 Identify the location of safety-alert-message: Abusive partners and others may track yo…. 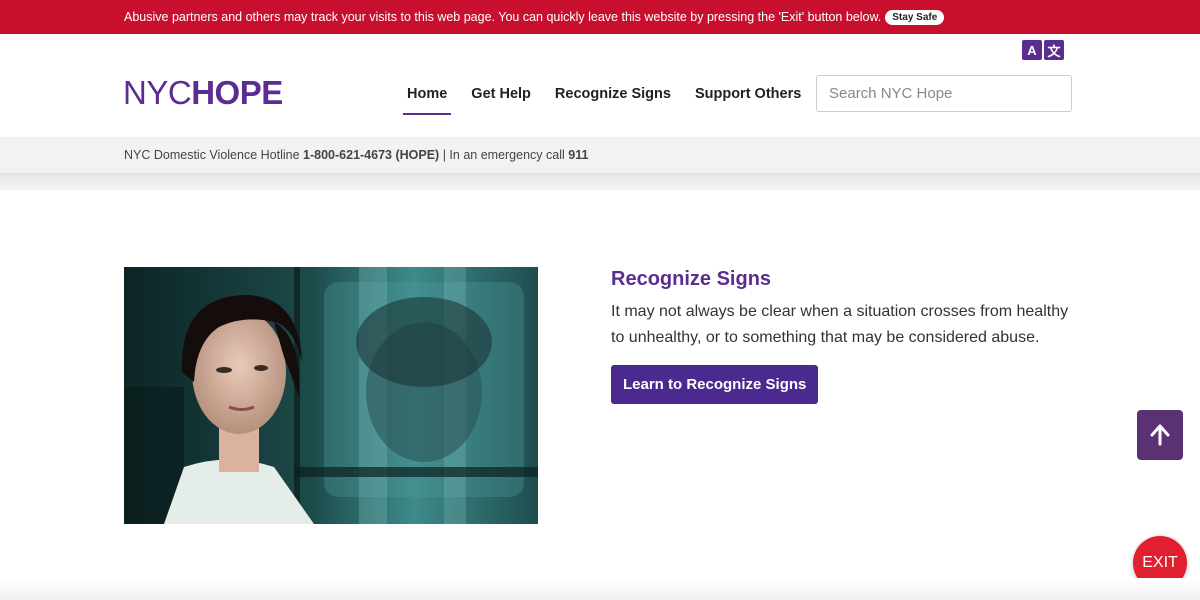
(503, 17).